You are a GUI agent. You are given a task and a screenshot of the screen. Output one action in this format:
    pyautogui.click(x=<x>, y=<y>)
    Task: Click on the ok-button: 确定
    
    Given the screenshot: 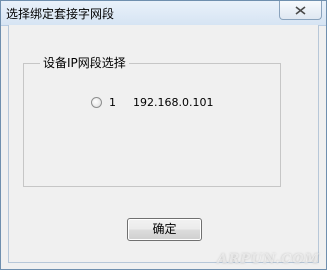 What is the action you would take?
    pyautogui.click(x=164, y=229)
    